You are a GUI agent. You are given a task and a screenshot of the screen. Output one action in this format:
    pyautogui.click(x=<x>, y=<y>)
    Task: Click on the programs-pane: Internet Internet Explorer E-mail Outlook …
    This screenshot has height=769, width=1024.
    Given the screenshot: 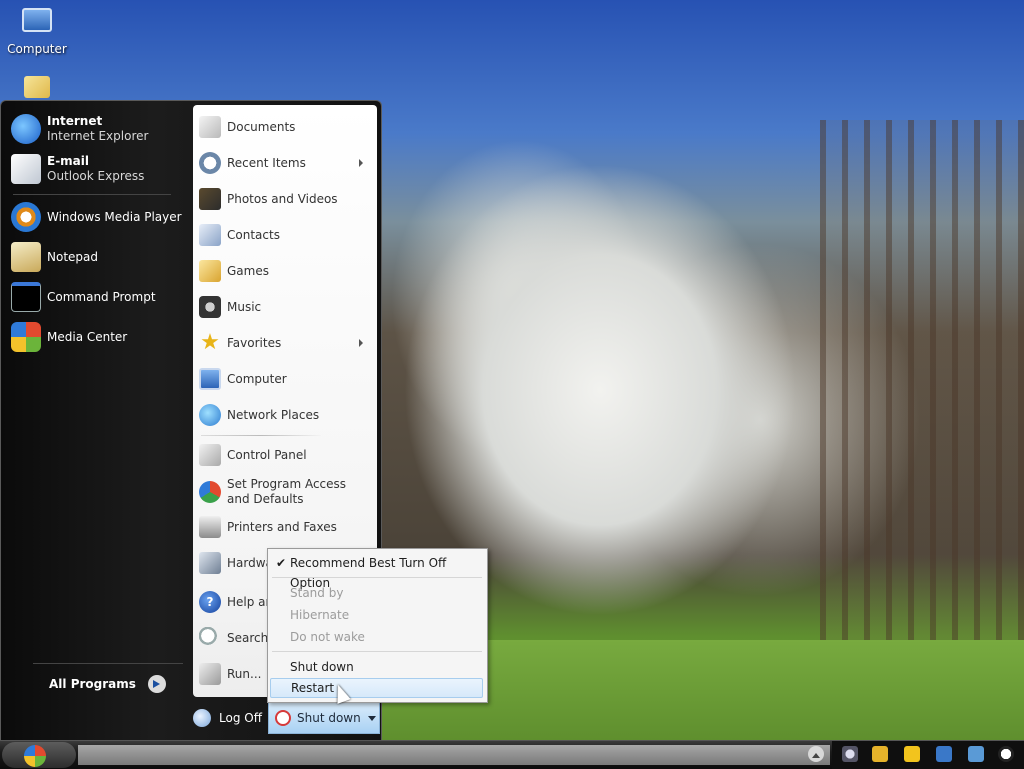 What is the action you would take?
    pyautogui.click(x=96, y=403)
    